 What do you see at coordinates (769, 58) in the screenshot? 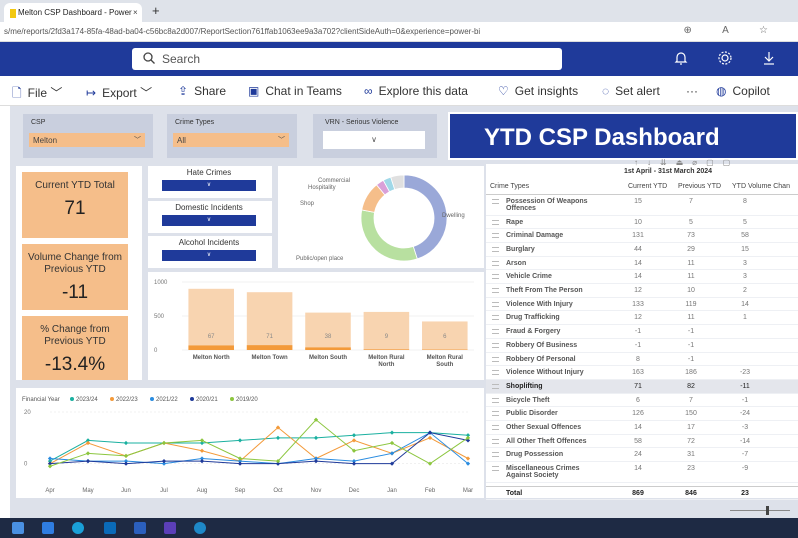
I see `download-icon` at bounding box center [769, 58].